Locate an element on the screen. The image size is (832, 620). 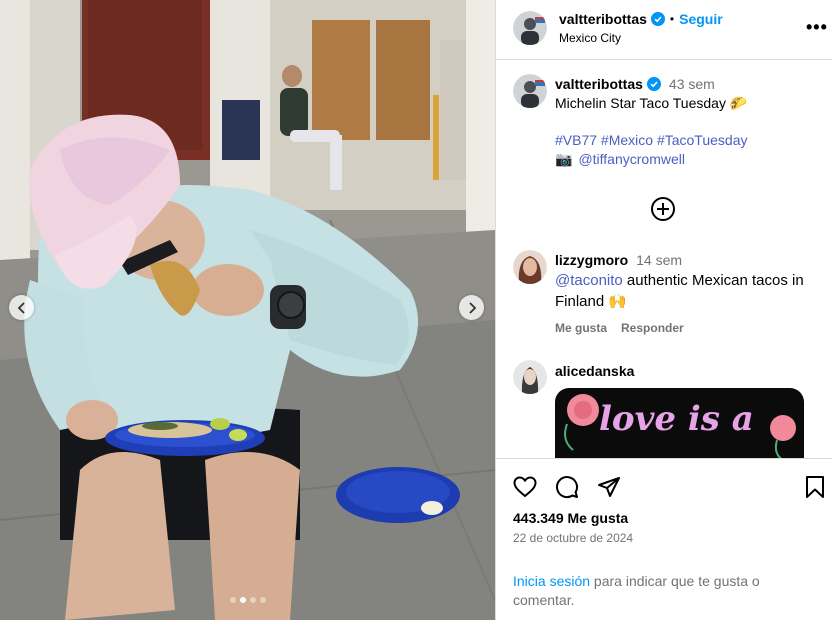
comment-like-button: Me gusta is located at coordinates (581, 328).